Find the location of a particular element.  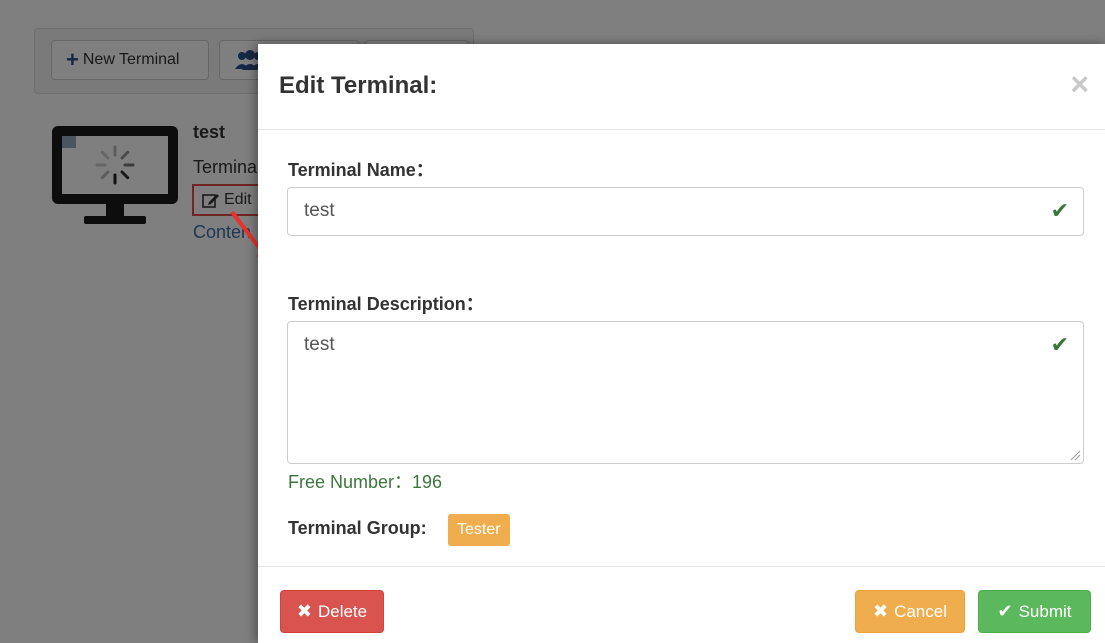

delete-label: Delete is located at coordinates (342, 611).